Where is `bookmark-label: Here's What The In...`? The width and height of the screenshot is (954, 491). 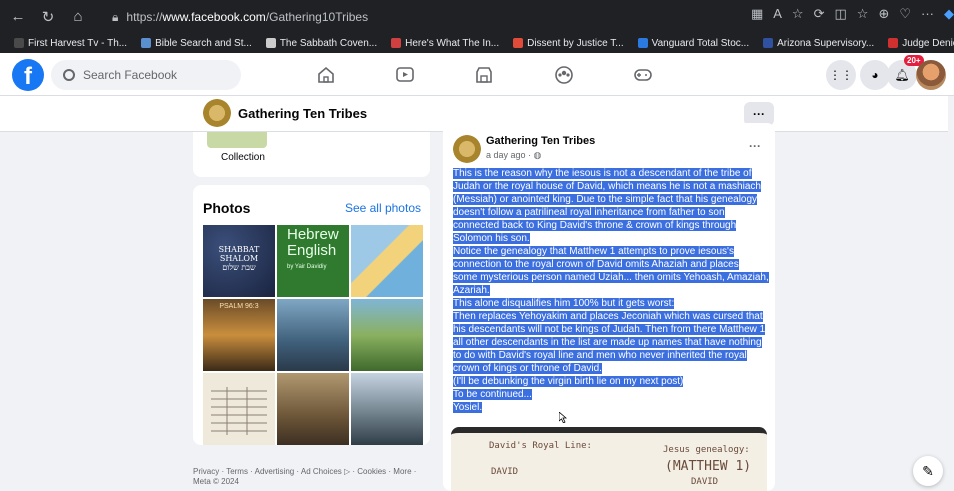
bookmark-label: Here's What The In... is located at coordinates (452, 43).